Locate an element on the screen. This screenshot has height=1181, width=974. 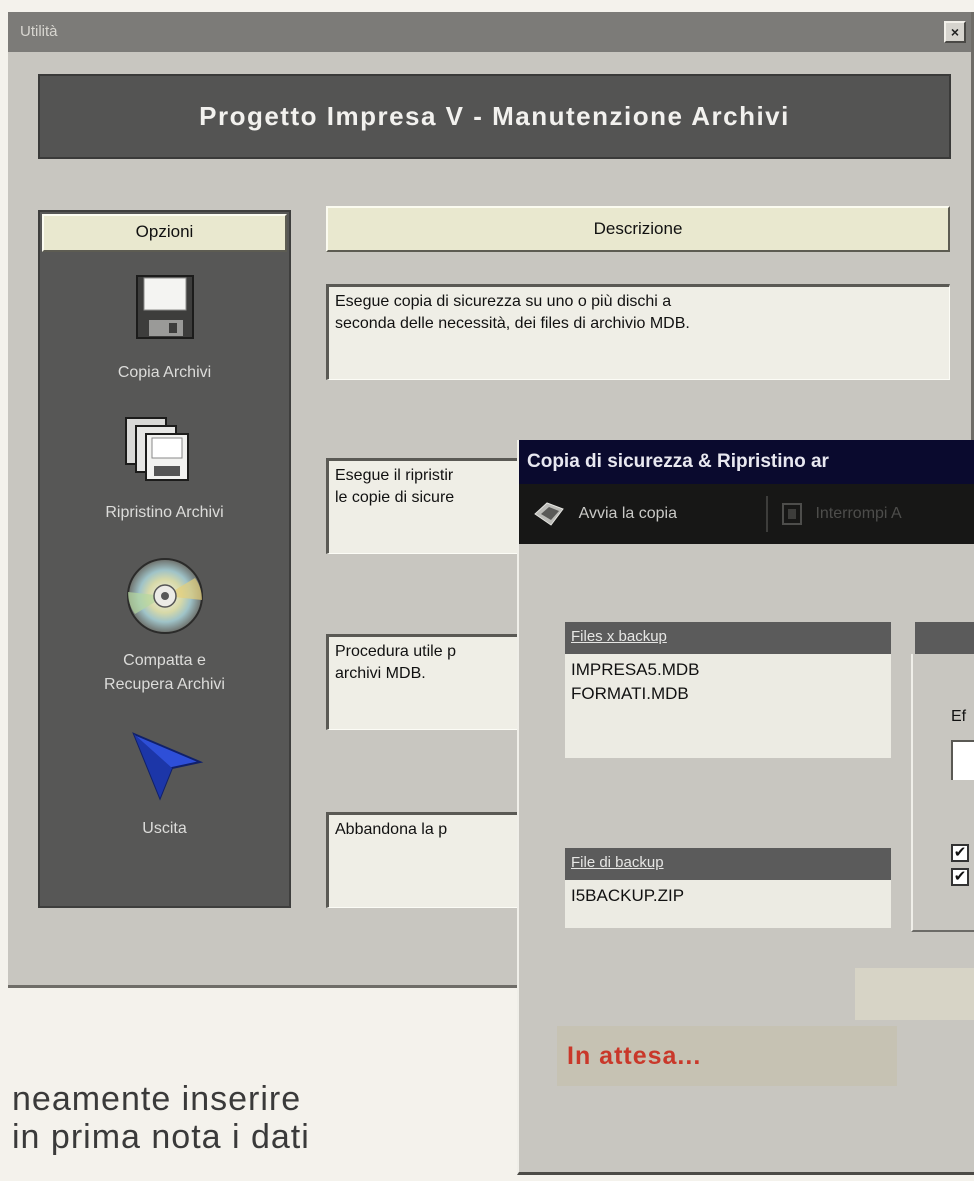
cd-icon is located at coordinates (165, 596).